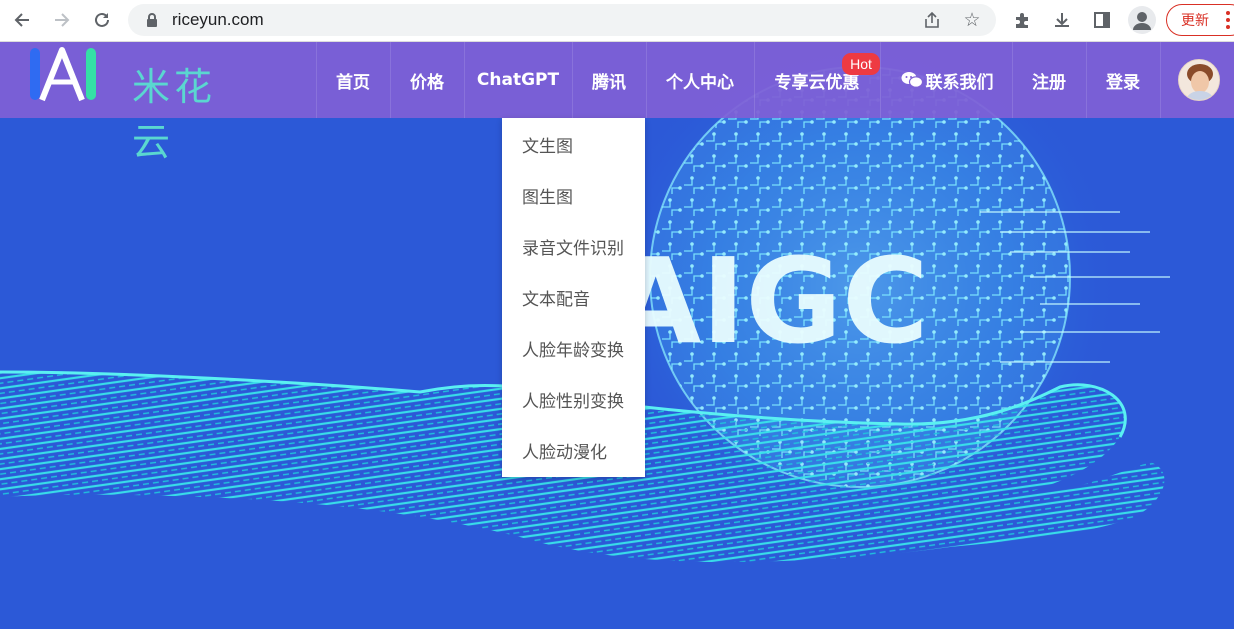 The height and width of the screenshot is (629, 1234). Describe the element at coordinates (102, 20) in the screenshot. I see `reload-icon` at that location.